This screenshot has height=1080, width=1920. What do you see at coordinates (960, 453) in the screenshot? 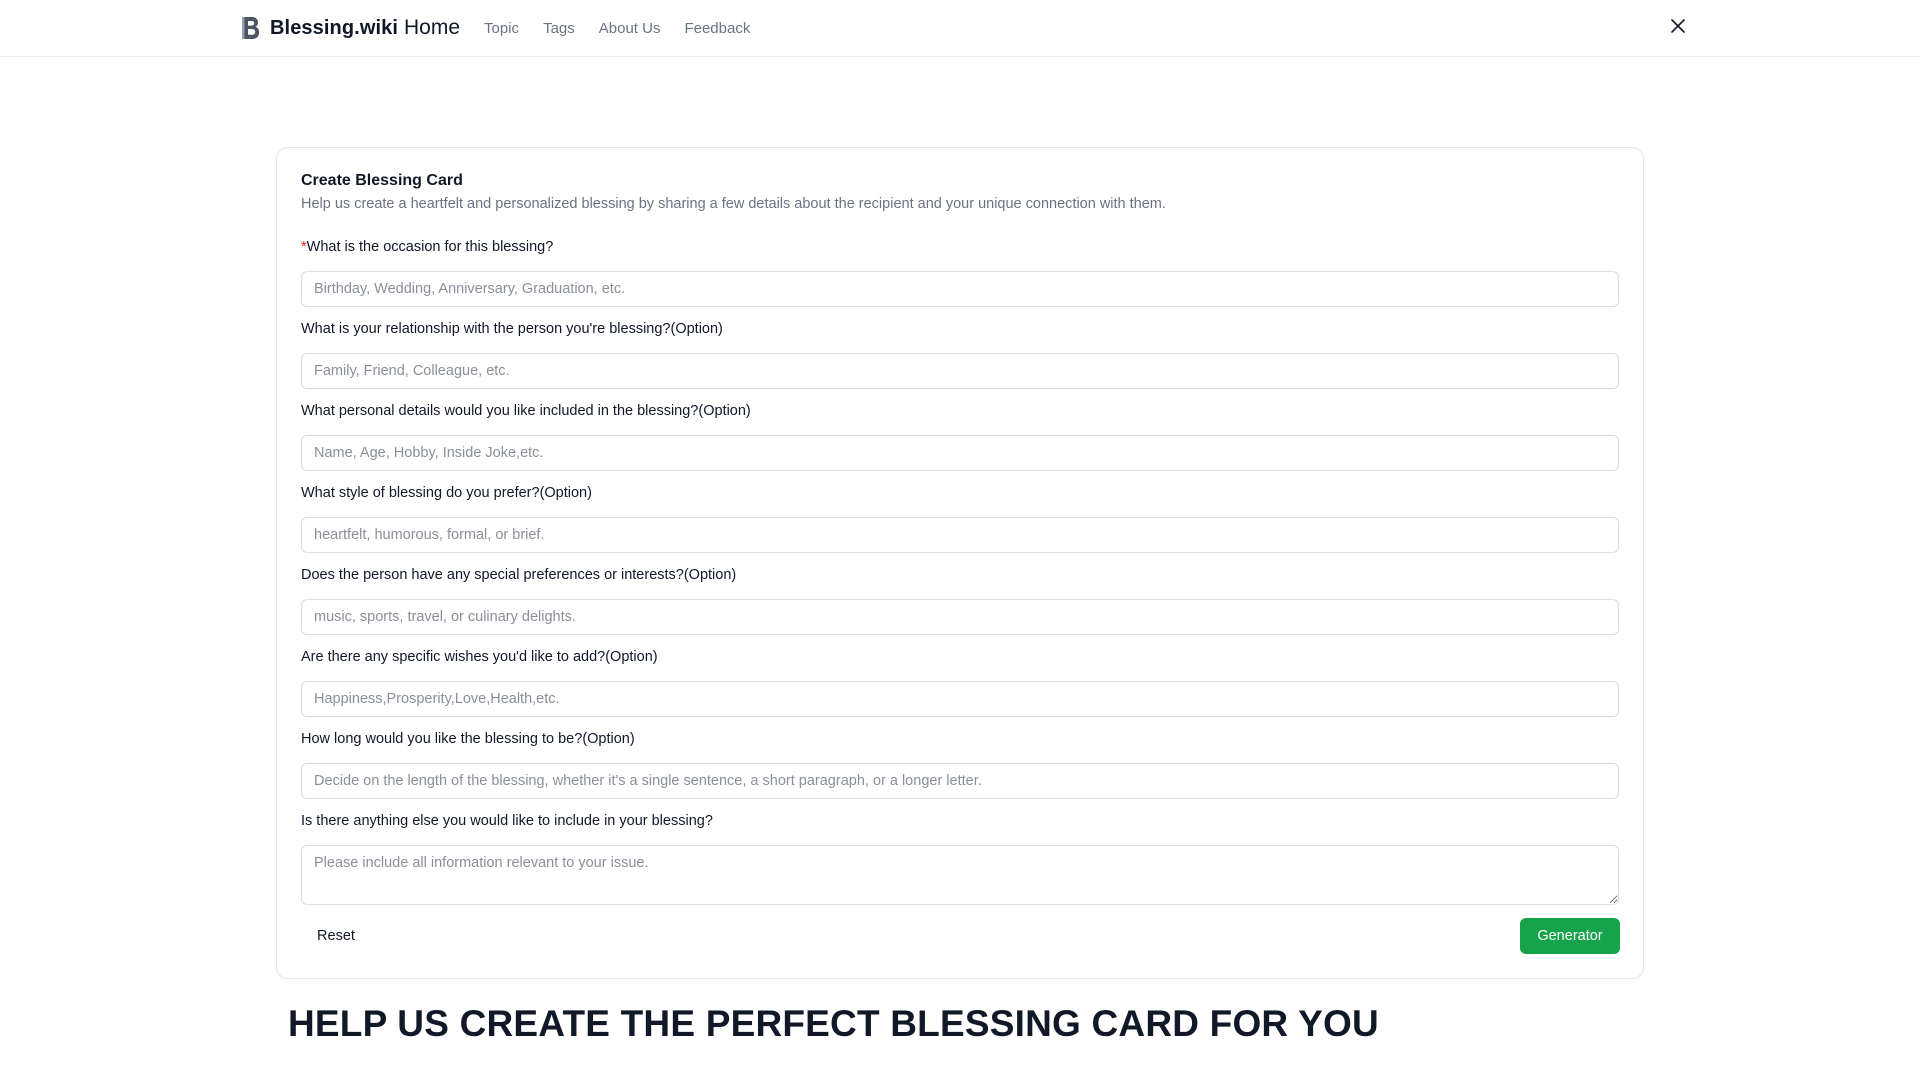
I see `personal-details-input` at bounding box center [960, 453].